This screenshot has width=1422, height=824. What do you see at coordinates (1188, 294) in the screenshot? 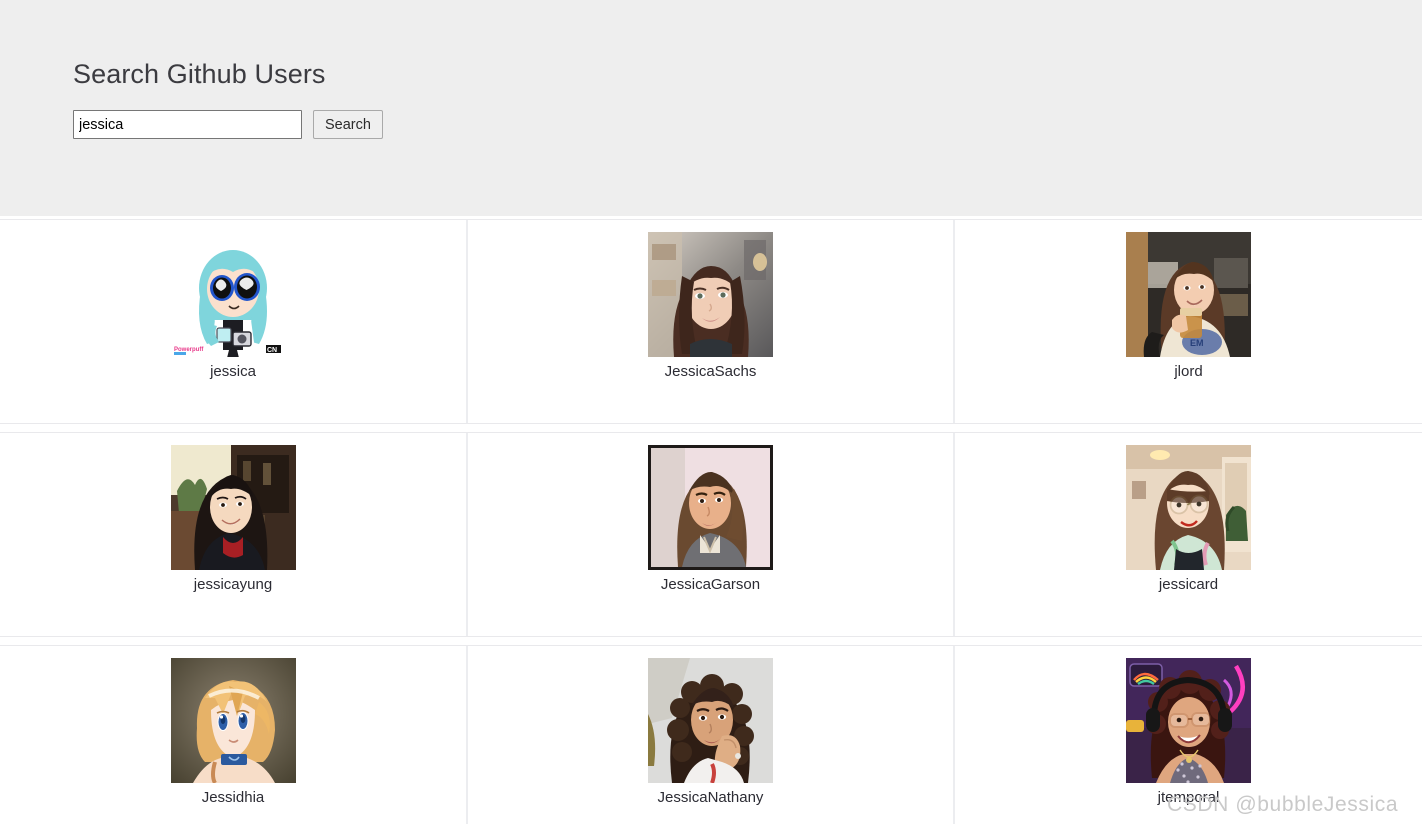
I see `avatar: EM` at bounding box center [1188, 294].